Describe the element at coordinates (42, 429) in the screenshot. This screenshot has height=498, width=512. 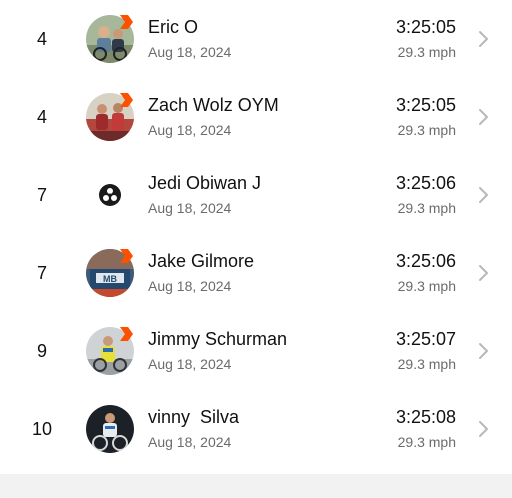
I see `rank-label: 10` at that location.